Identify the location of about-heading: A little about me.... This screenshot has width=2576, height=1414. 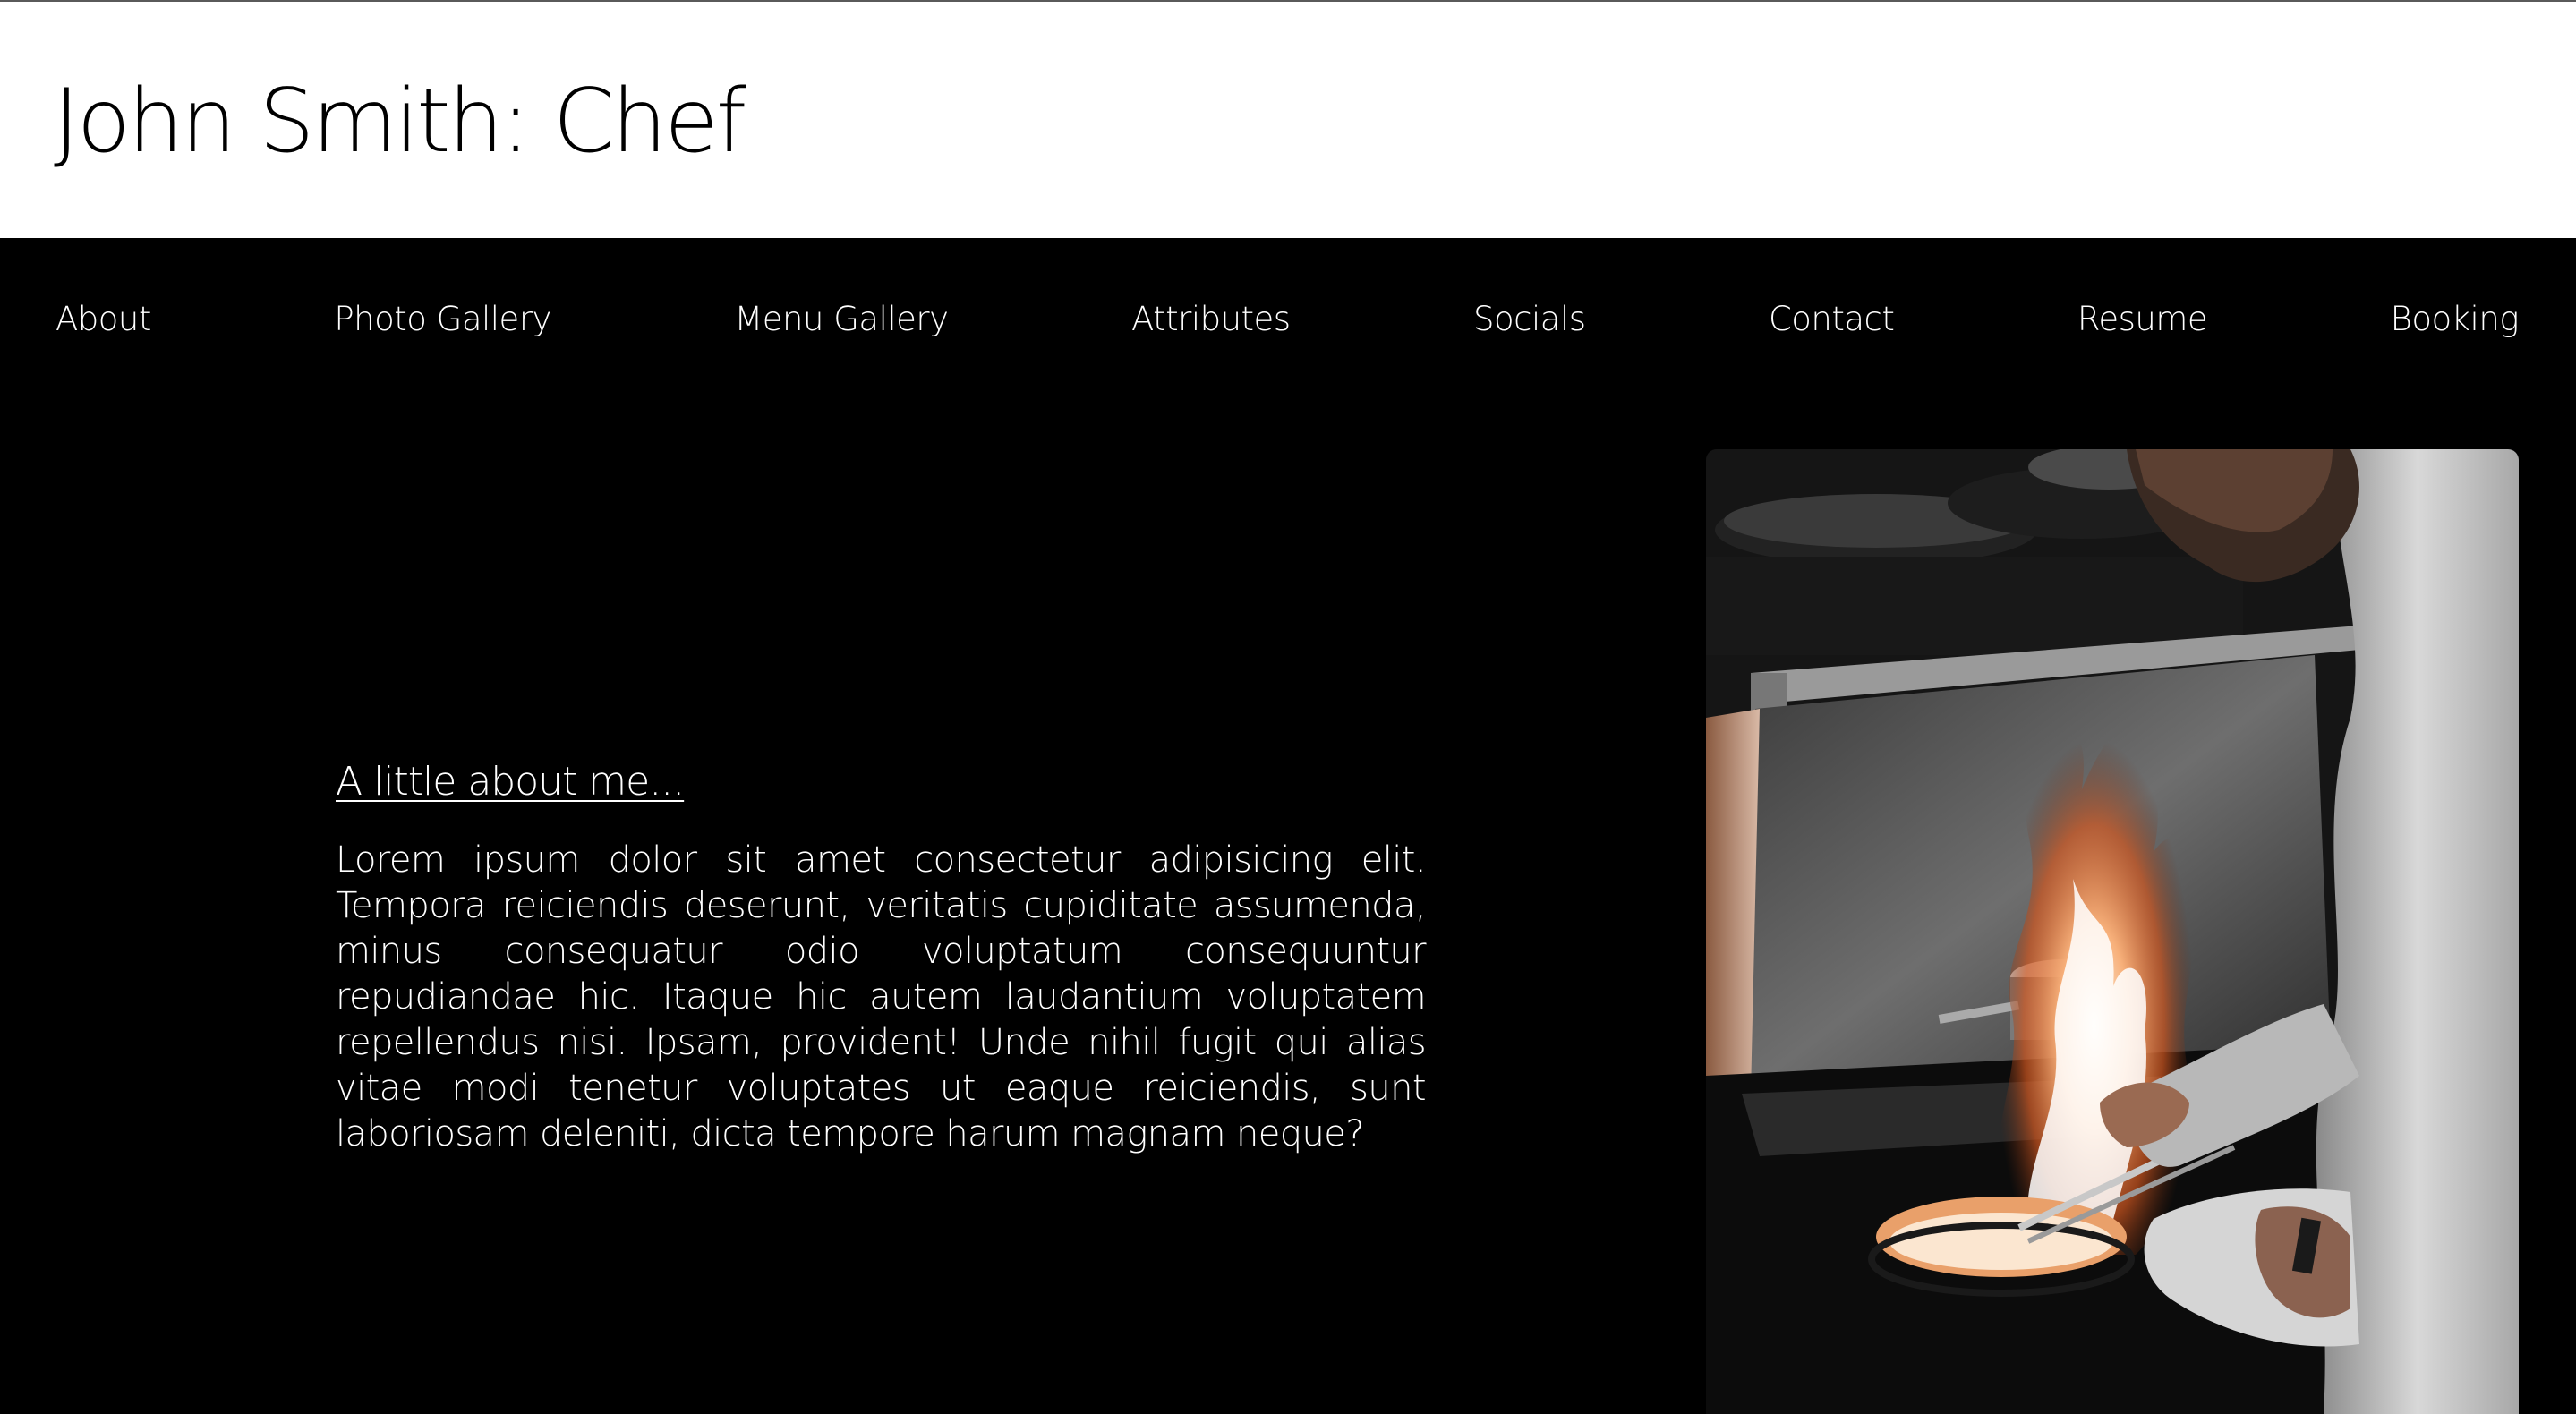
(510, 782).